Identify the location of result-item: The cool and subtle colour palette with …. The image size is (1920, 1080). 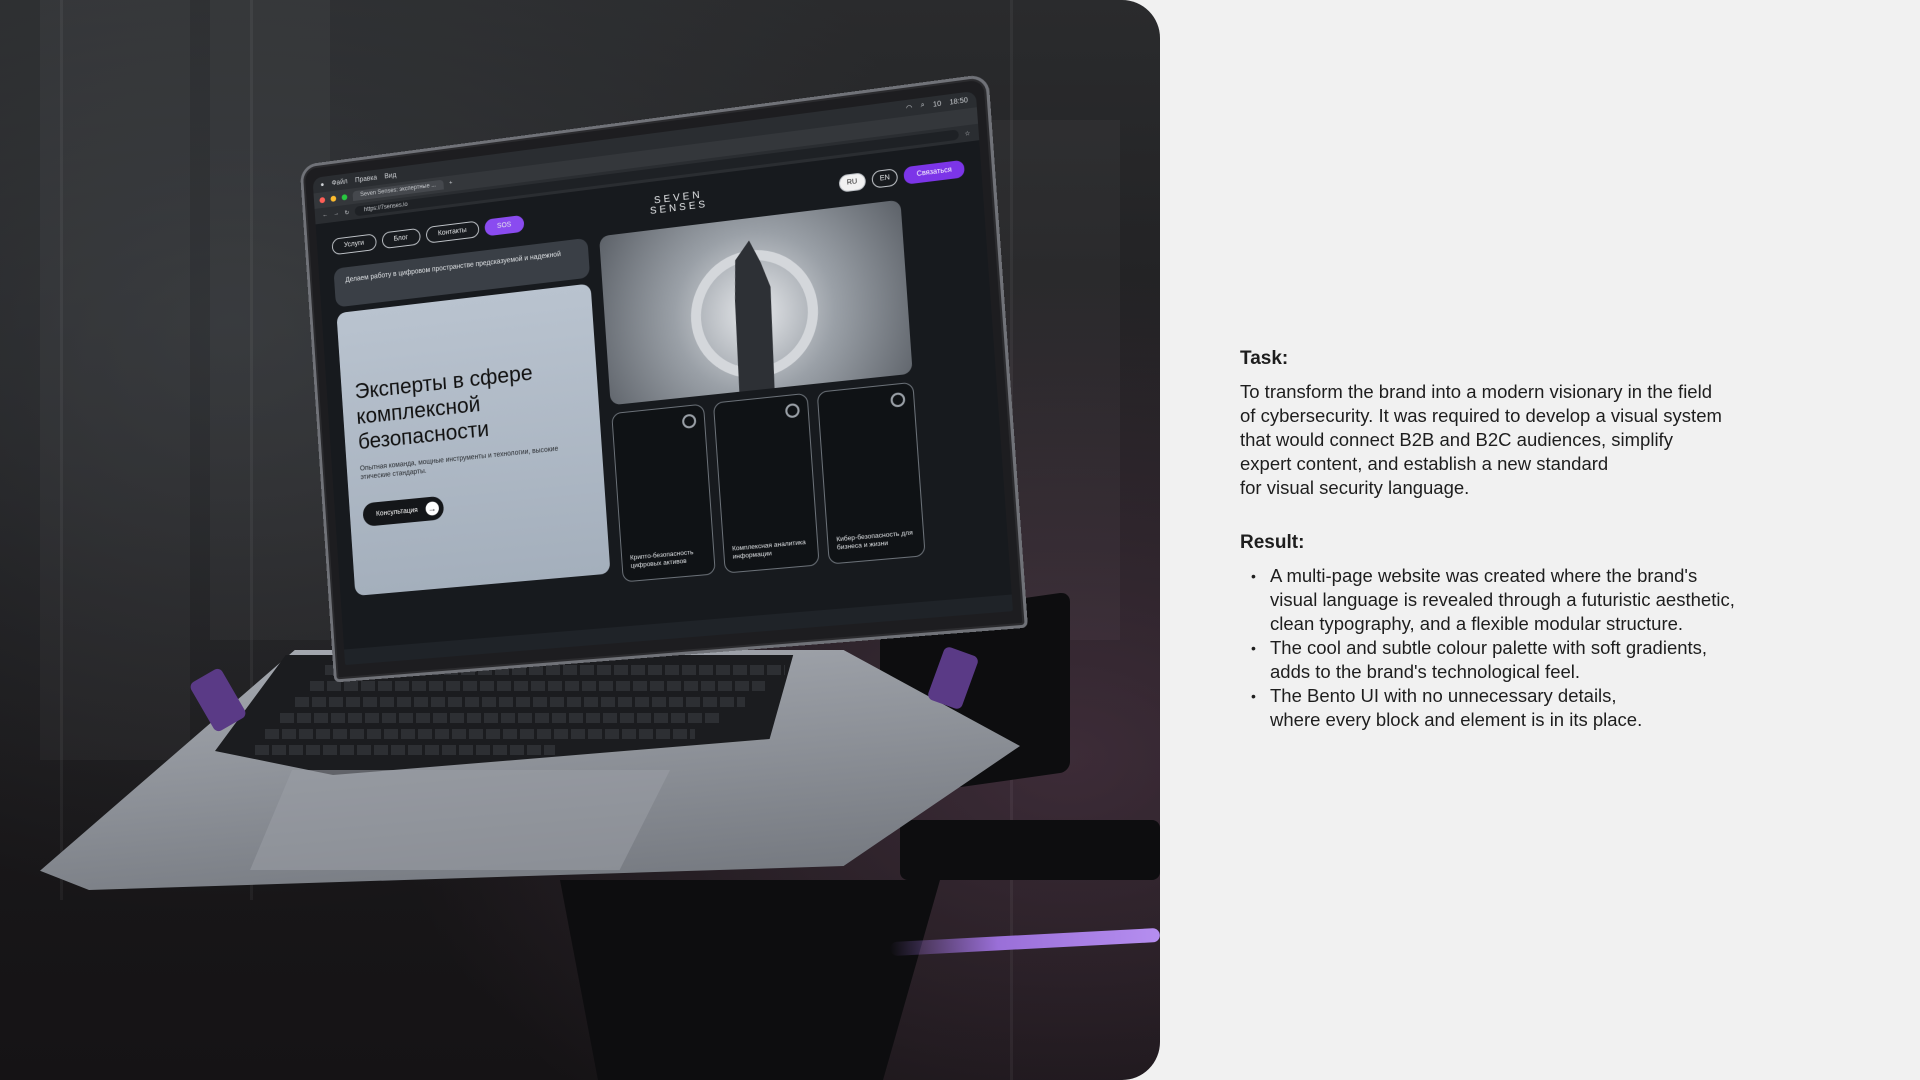
(1540, 660).